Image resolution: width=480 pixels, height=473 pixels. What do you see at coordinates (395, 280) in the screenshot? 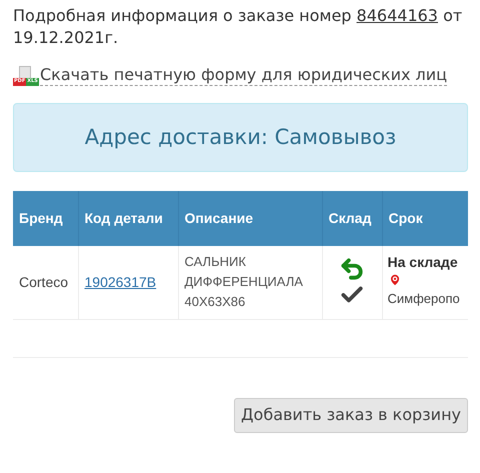
I see `map-pin-icon` at bounding box center [395, 280].